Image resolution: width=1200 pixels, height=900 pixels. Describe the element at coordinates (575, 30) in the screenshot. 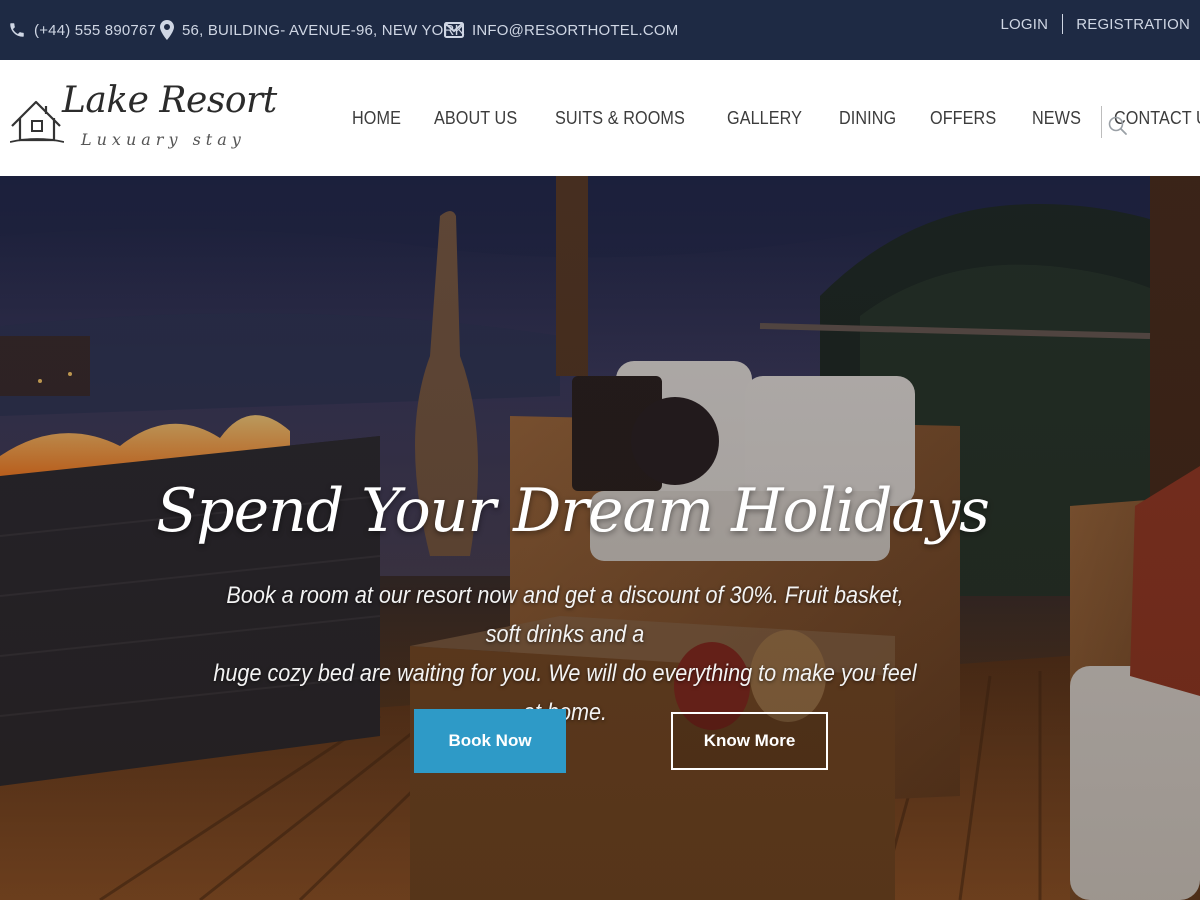

I see `email-text: INFO@RESORTHOTEL.COM` at that location.